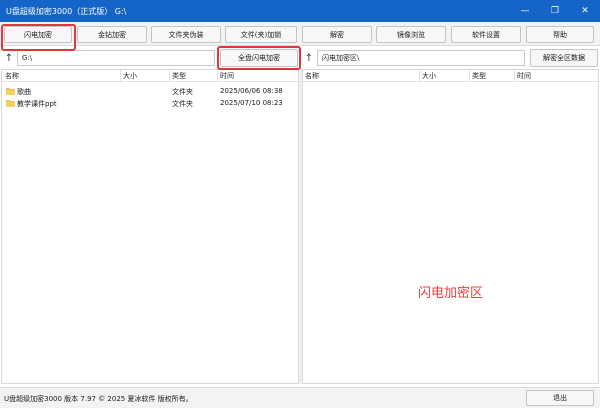 The height and width of the screenshot is (408, 600). Describe the element at coordinates (421, 58) in the screenshot. I see `right-path-field: 闪电加密区\` at that location.